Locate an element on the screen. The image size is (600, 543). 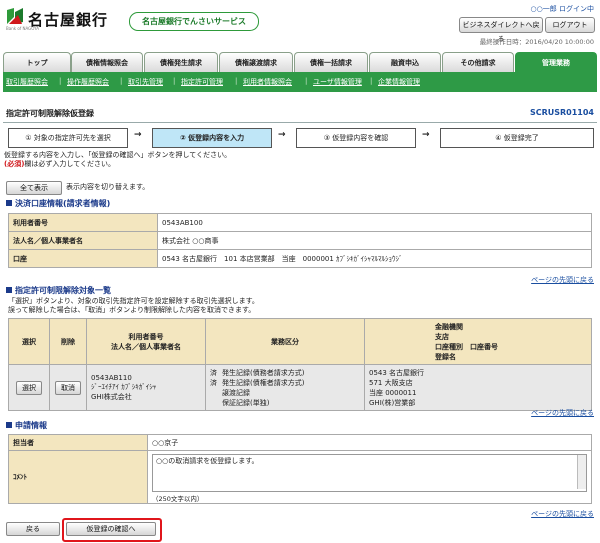
subnav-user-info: 利用者情報照会 is located at coordinates (267, 82).